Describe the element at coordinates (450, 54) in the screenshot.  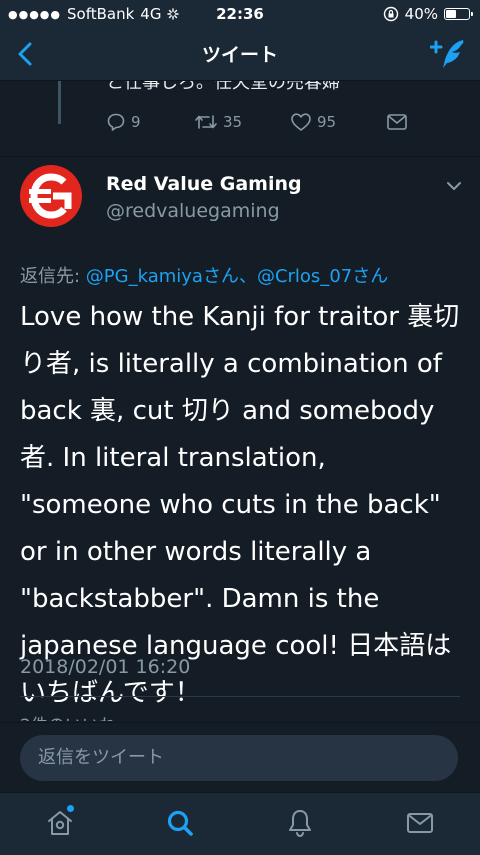
I see `compose-tweet-icon` at that location.